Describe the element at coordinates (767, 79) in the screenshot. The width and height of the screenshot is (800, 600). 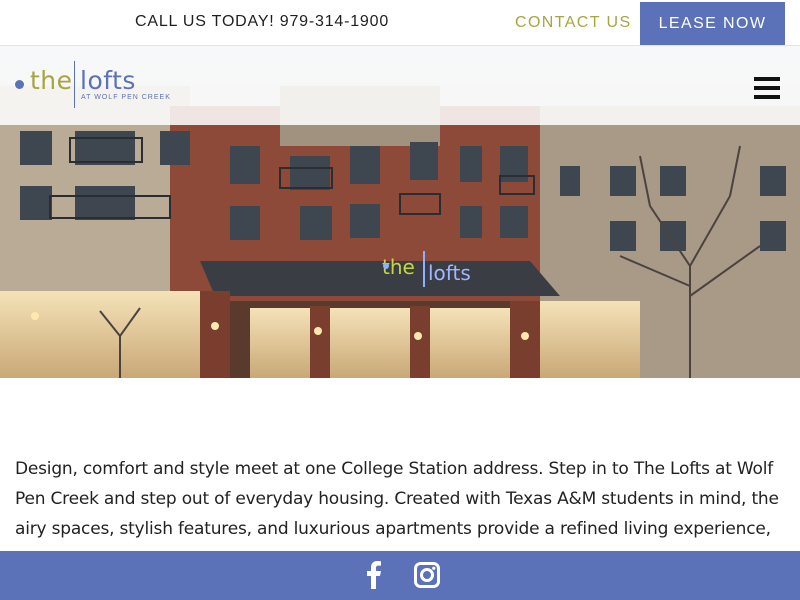
I see `menu-bar-top` at that location.